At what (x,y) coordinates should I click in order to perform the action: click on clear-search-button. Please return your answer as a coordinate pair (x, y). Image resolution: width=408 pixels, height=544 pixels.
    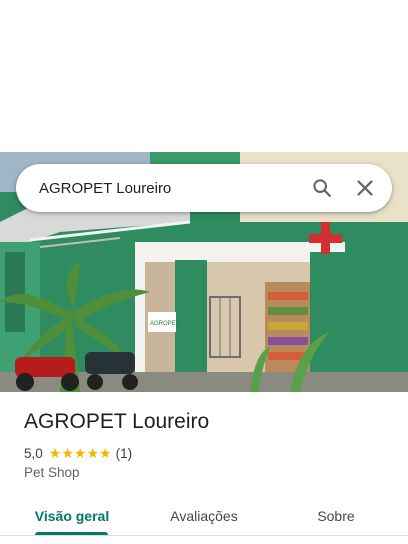
    Looking at the image, I should click on (365, 188).